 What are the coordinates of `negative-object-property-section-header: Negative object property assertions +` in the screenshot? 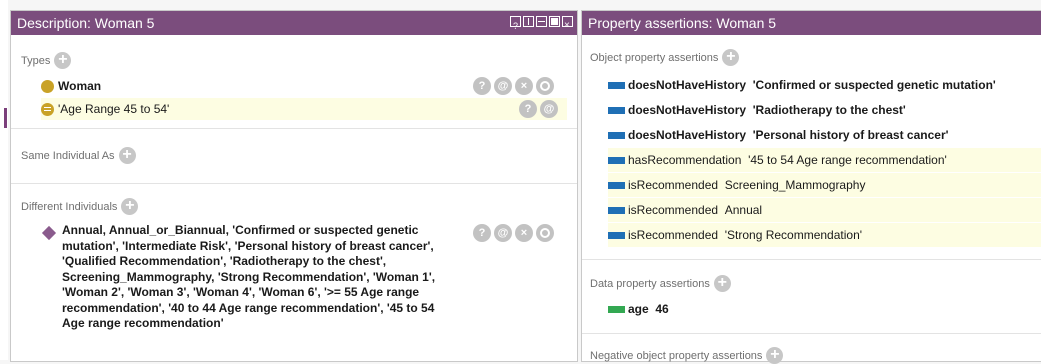 It's located at (687, 355).